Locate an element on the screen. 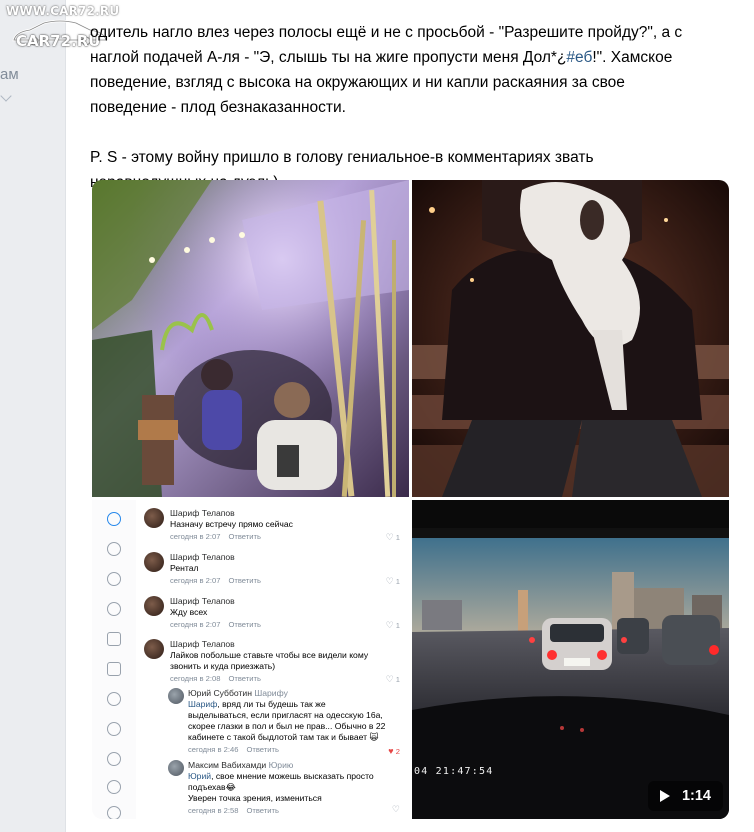 This screenshot has width=754, height=832. watermark-main-text: CAR72.RU is located at coordinates (58, 41).